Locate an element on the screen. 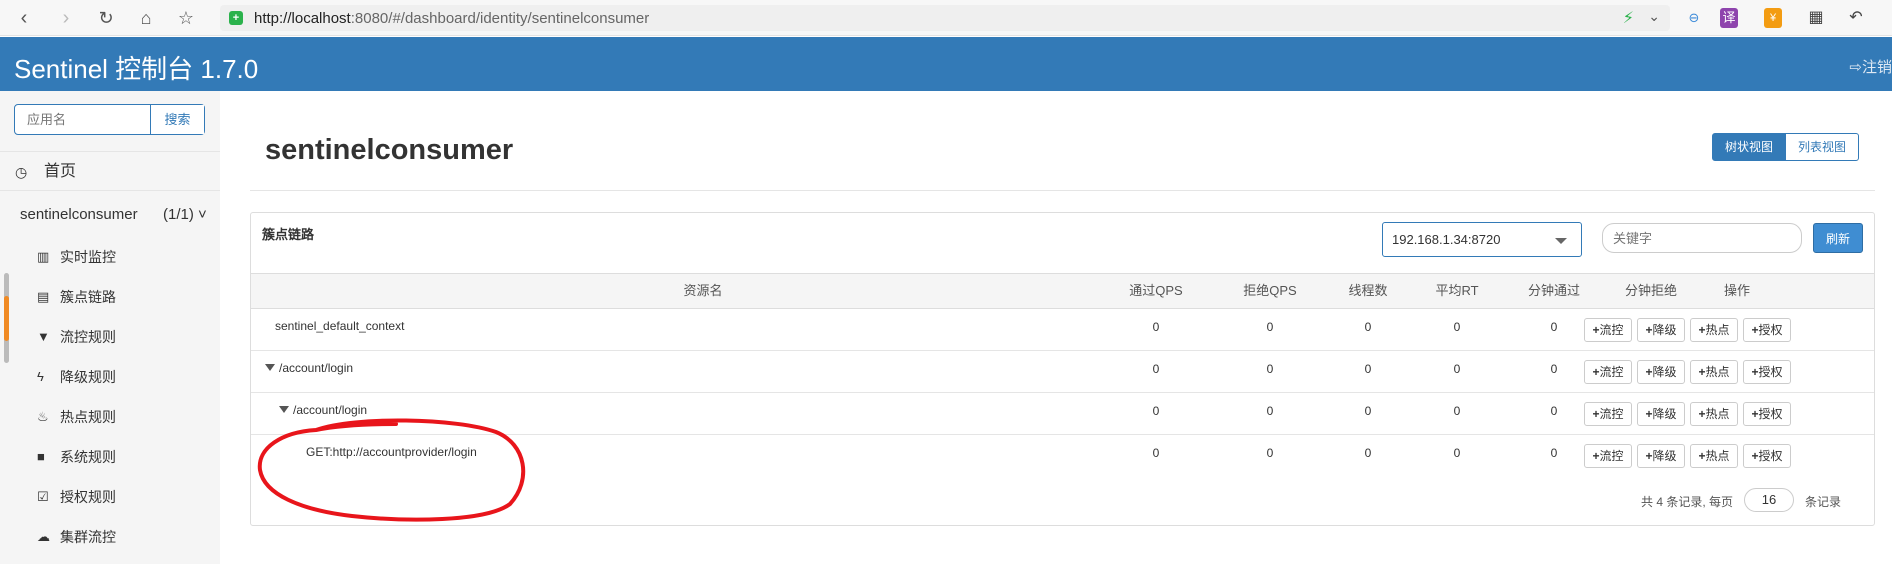  panel-title: 簇点链路 is located at coordinates (288, 234).